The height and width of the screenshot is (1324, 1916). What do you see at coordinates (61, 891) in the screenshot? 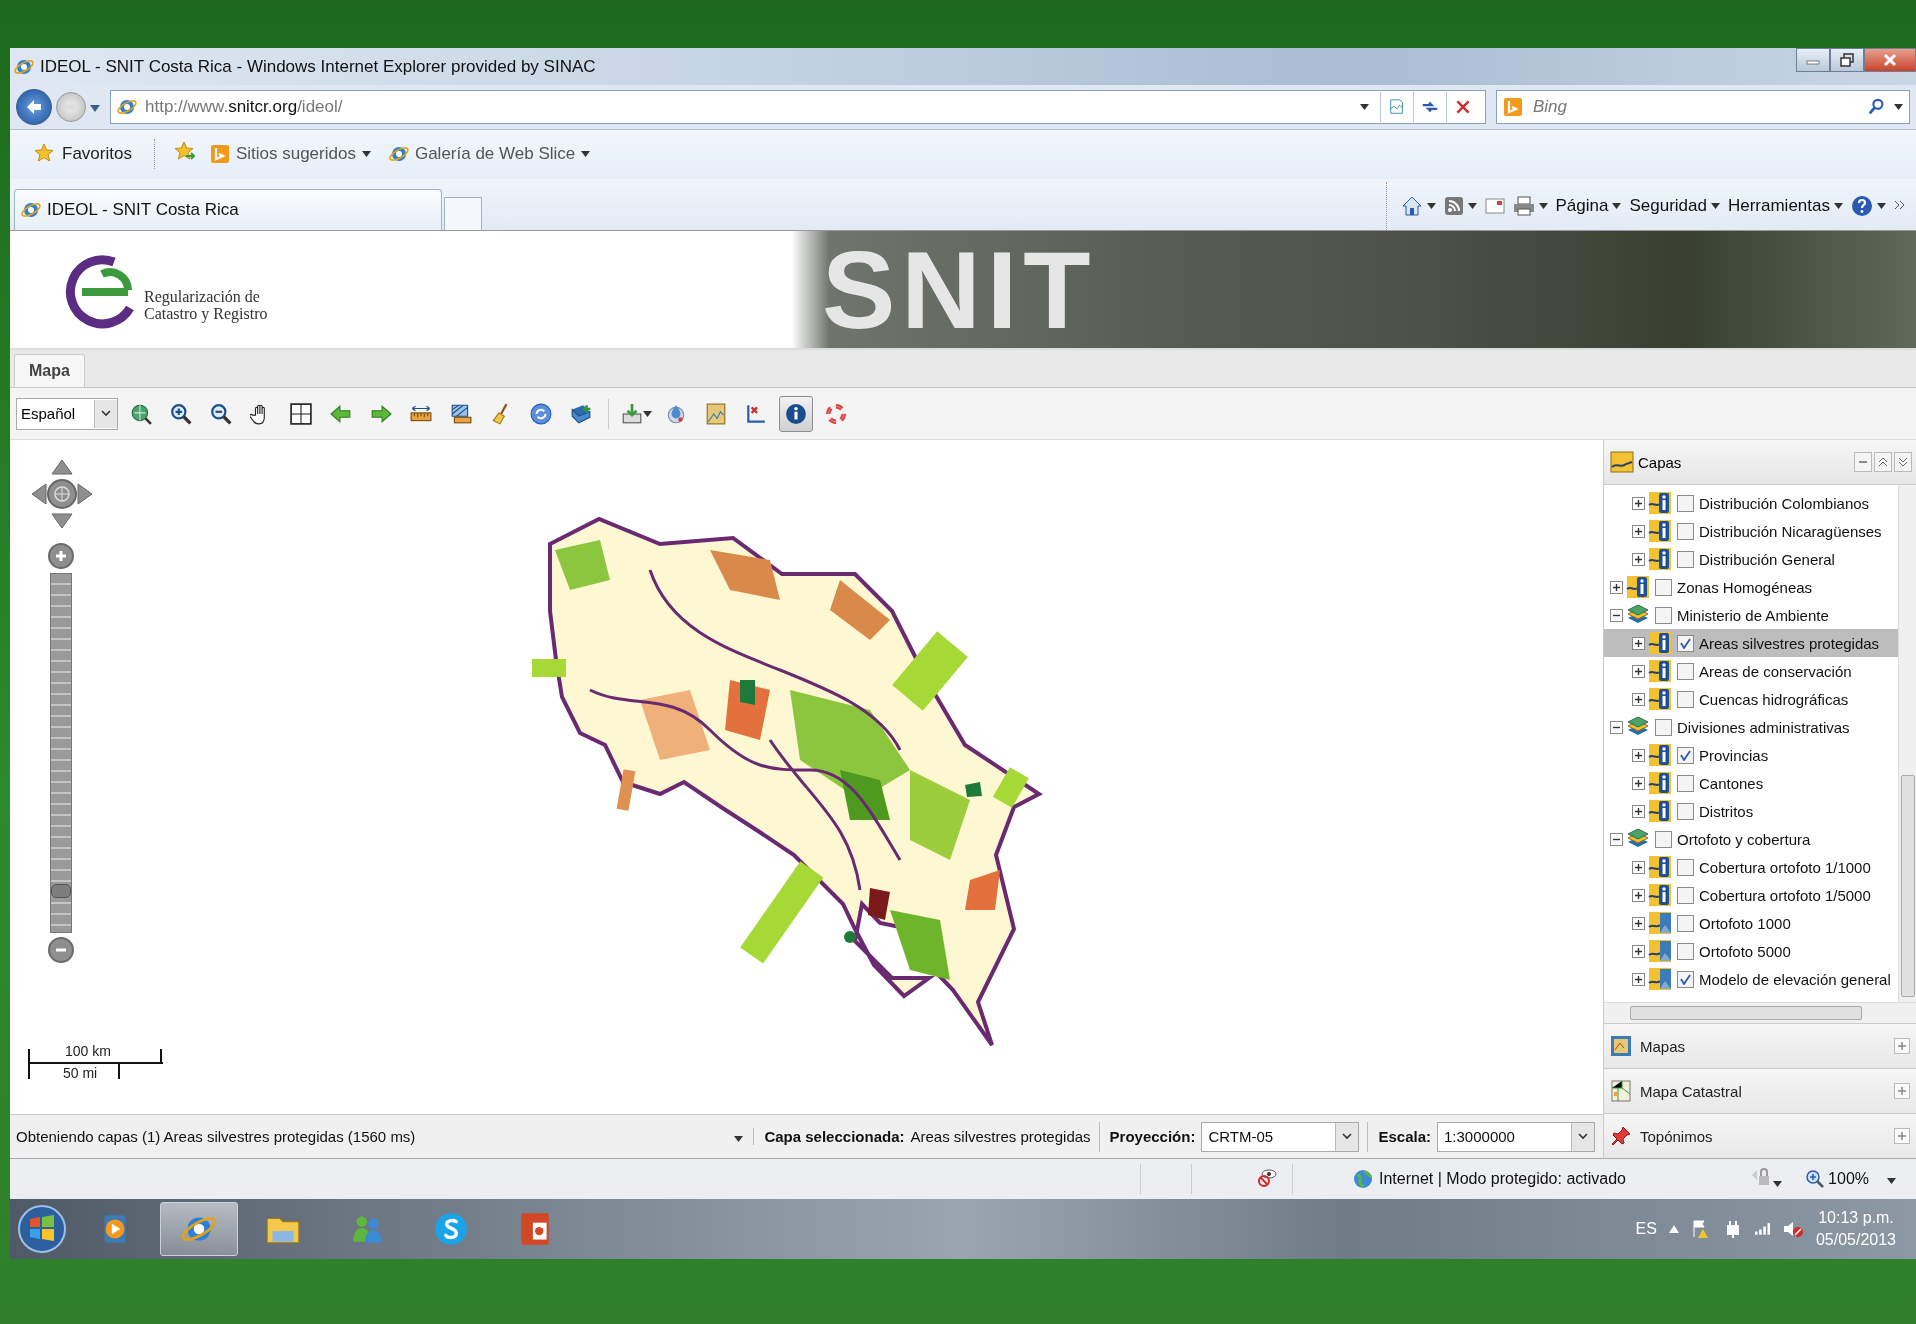
I see `zoom-slider-thumb` at bounding box center [61, 891].